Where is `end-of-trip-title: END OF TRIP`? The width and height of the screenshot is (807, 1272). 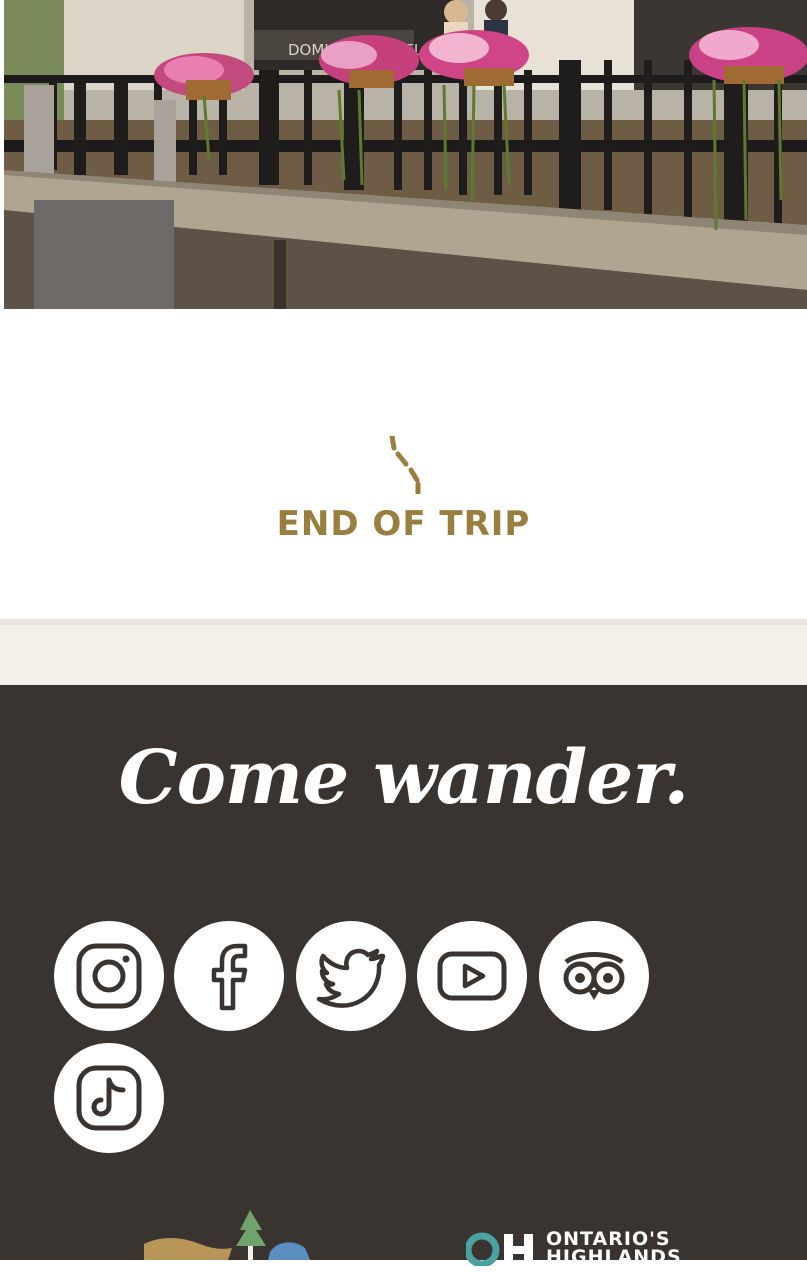 end-of-trip-title: END OF TRIP is located at coordinates (403, 524).